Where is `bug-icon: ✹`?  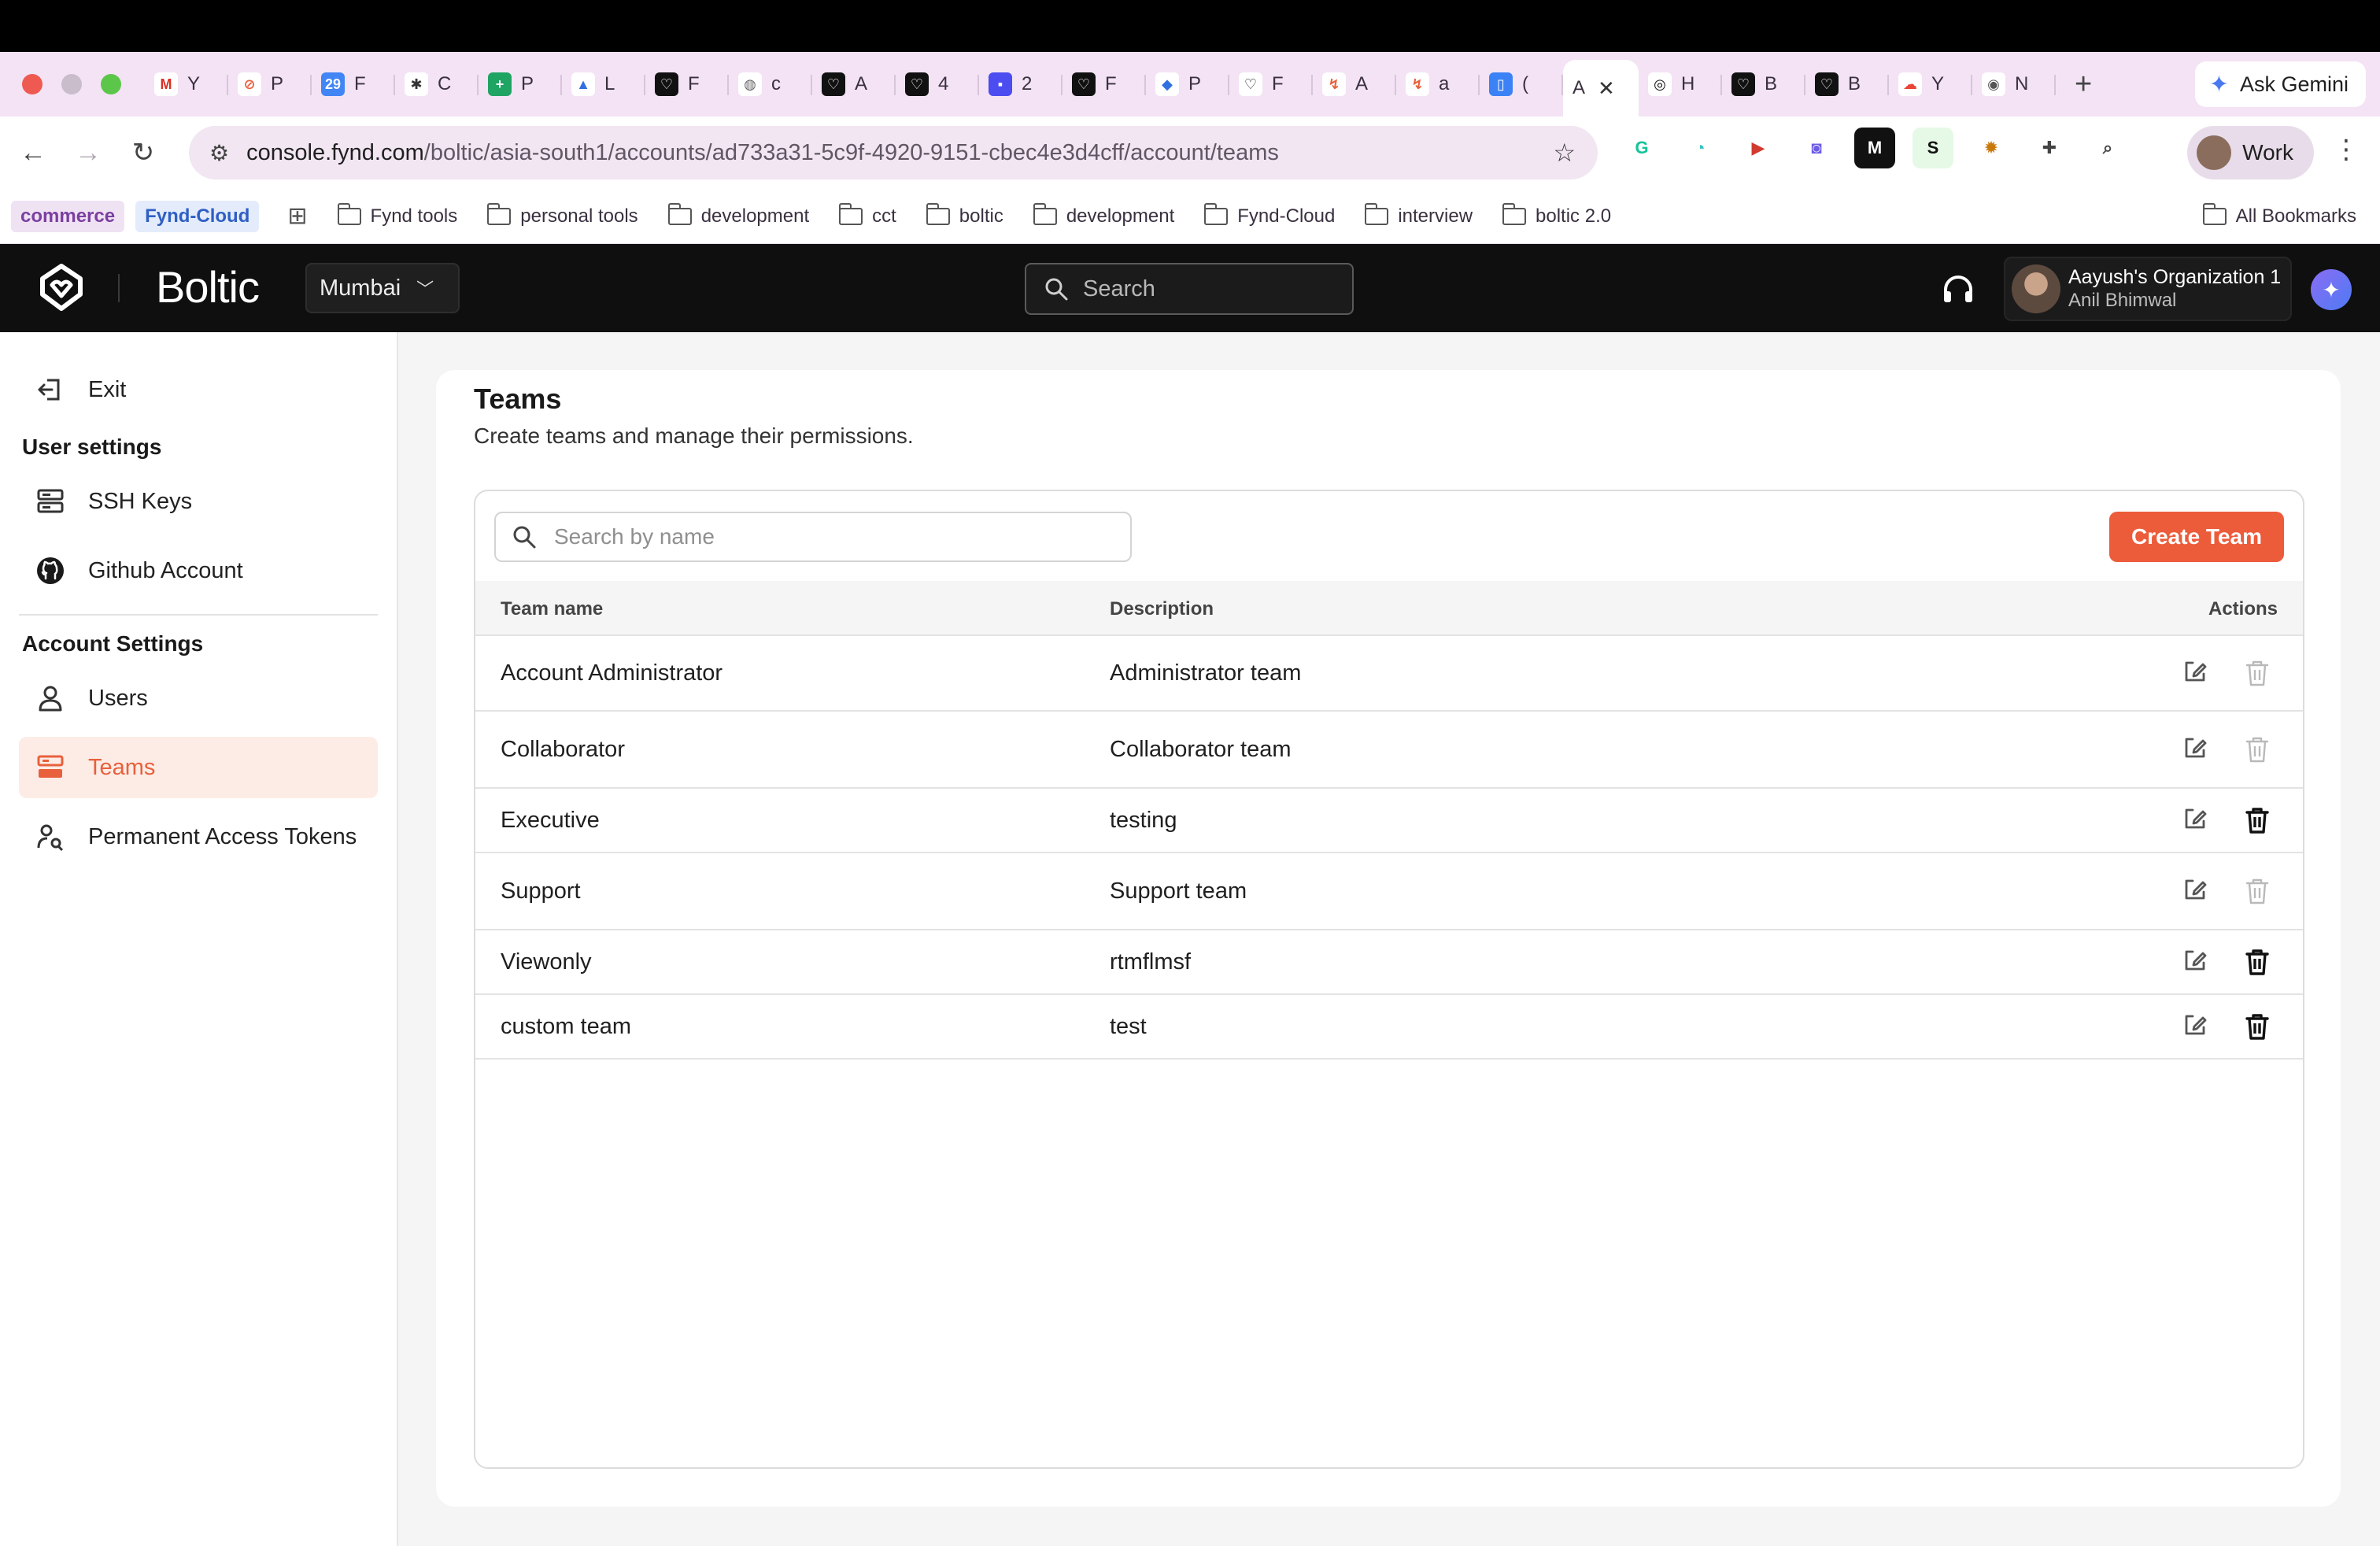
bug-icon: ✹ is located at coordinates (1991, 148).